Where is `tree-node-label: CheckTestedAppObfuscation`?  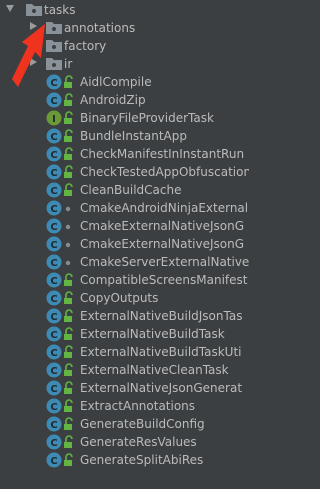
tree-node-label: CheckTestedAppObfuscation is located at coordinates (164, 172).